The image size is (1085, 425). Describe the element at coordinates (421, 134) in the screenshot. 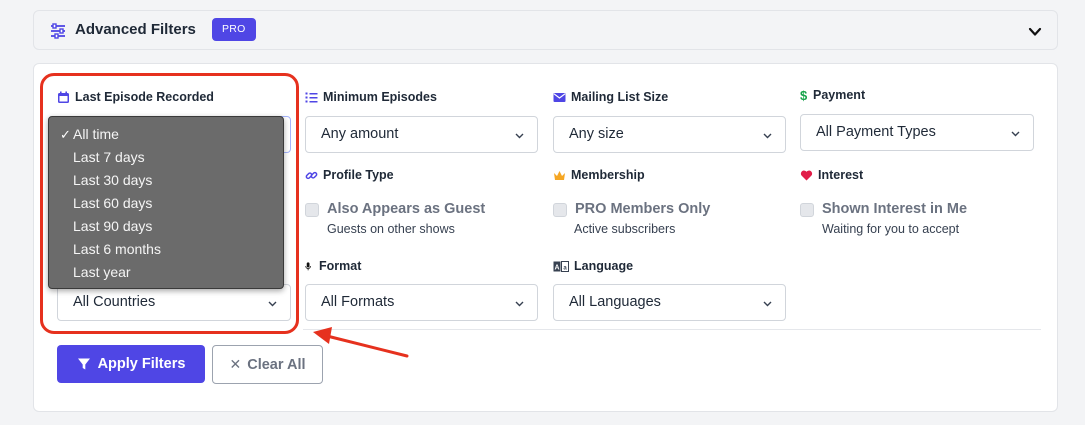

I see `min-episodes-select: Any amount` at that location.